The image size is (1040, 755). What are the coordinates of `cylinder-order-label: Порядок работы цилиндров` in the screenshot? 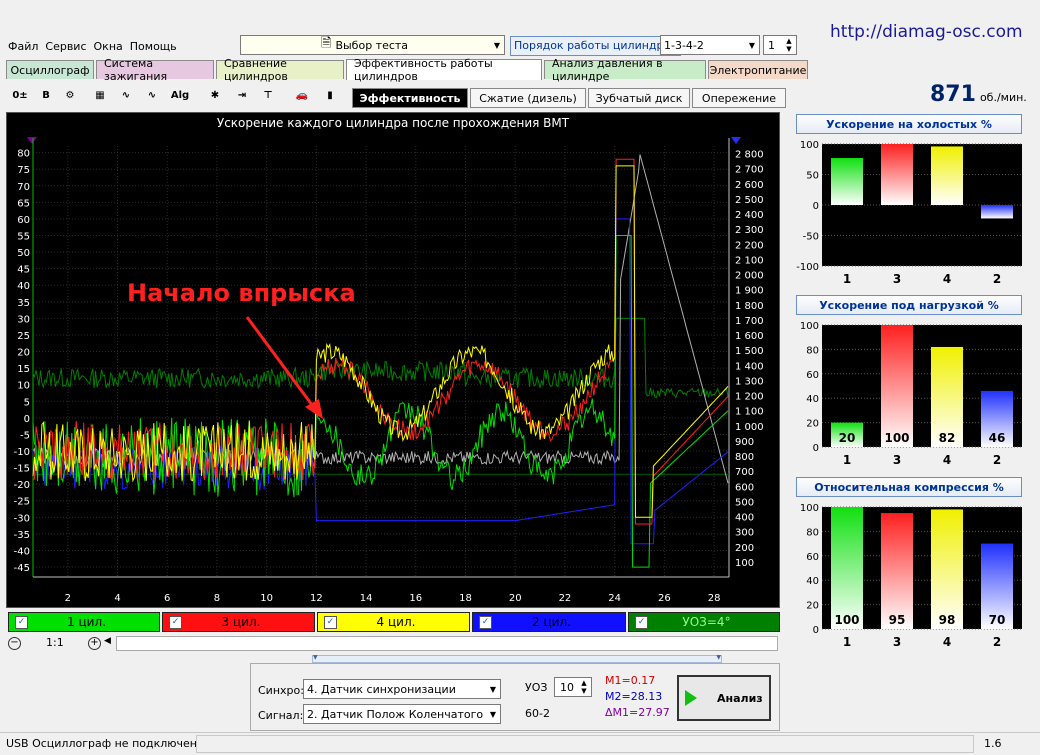 It's located at (595, 46).